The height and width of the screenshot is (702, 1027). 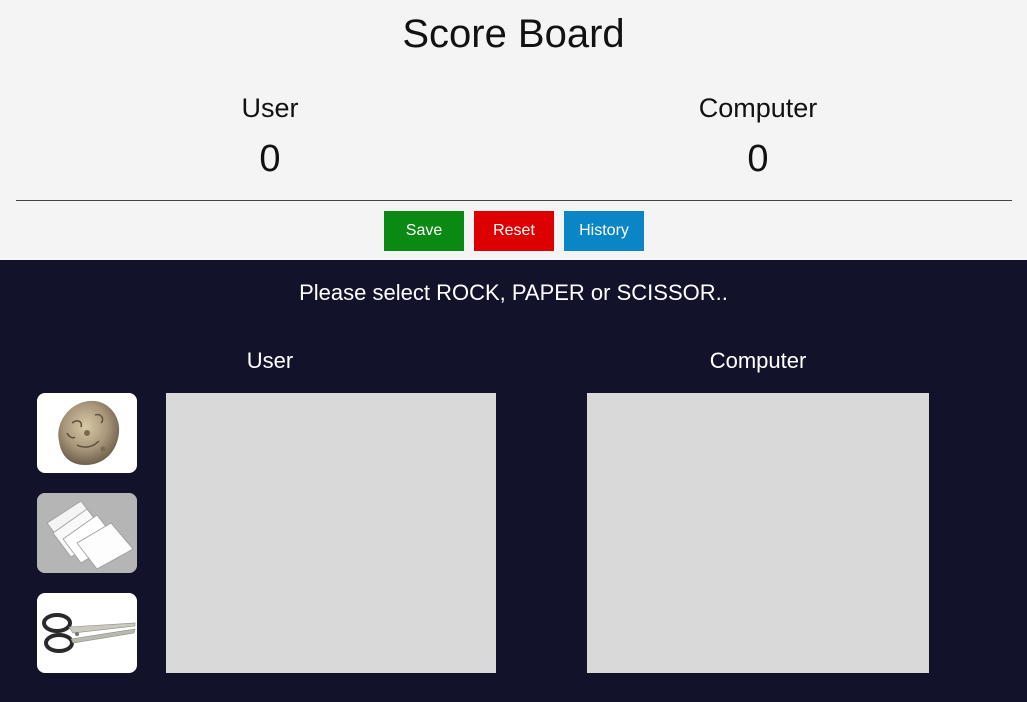 What do you see at coordinates (758, 108) in the screenshot?
I see `computer-score-label: Computer` at bounding box center [758, 108].